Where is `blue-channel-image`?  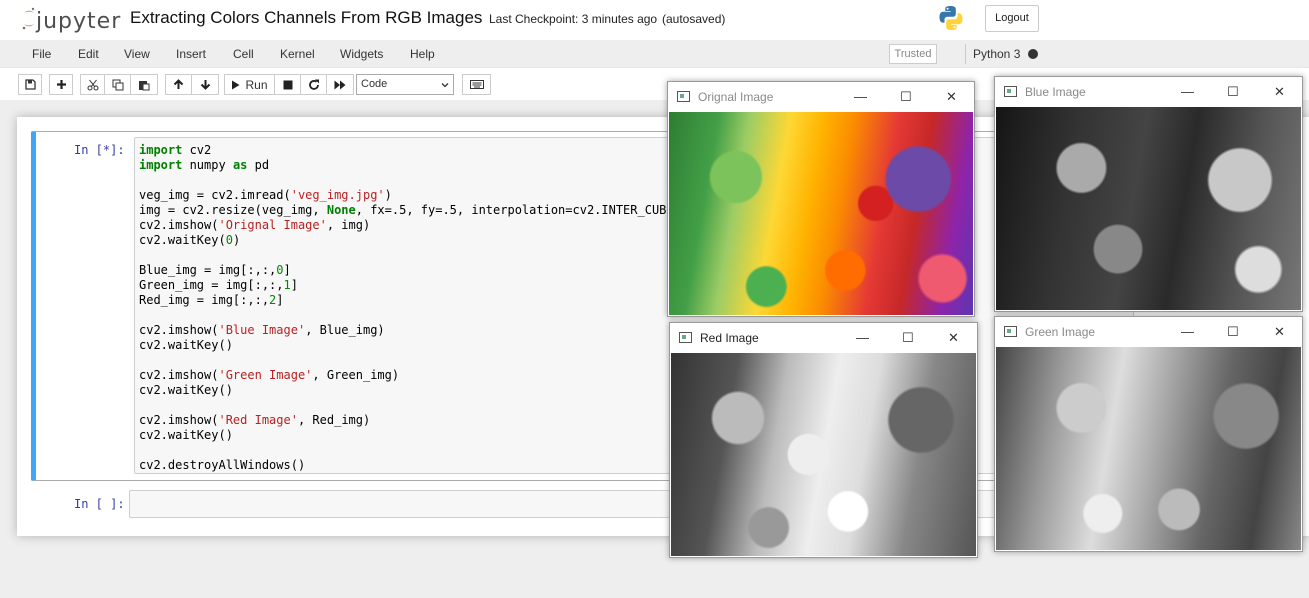
blue-channel-image is located at coordinates (1148, 208).